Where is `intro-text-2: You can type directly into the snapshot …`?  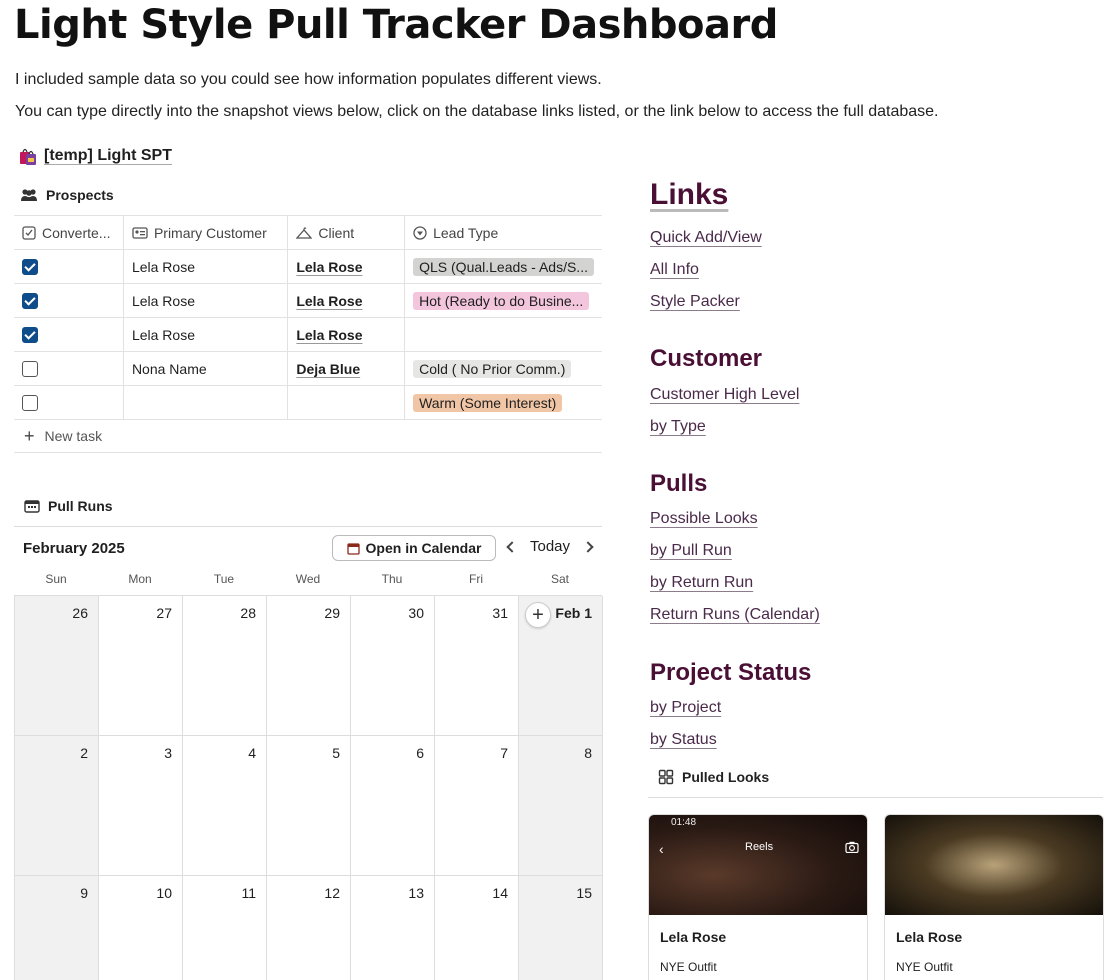
intro-text-2: You can type directly into the snapshot … is located at coordinates (477, 111).